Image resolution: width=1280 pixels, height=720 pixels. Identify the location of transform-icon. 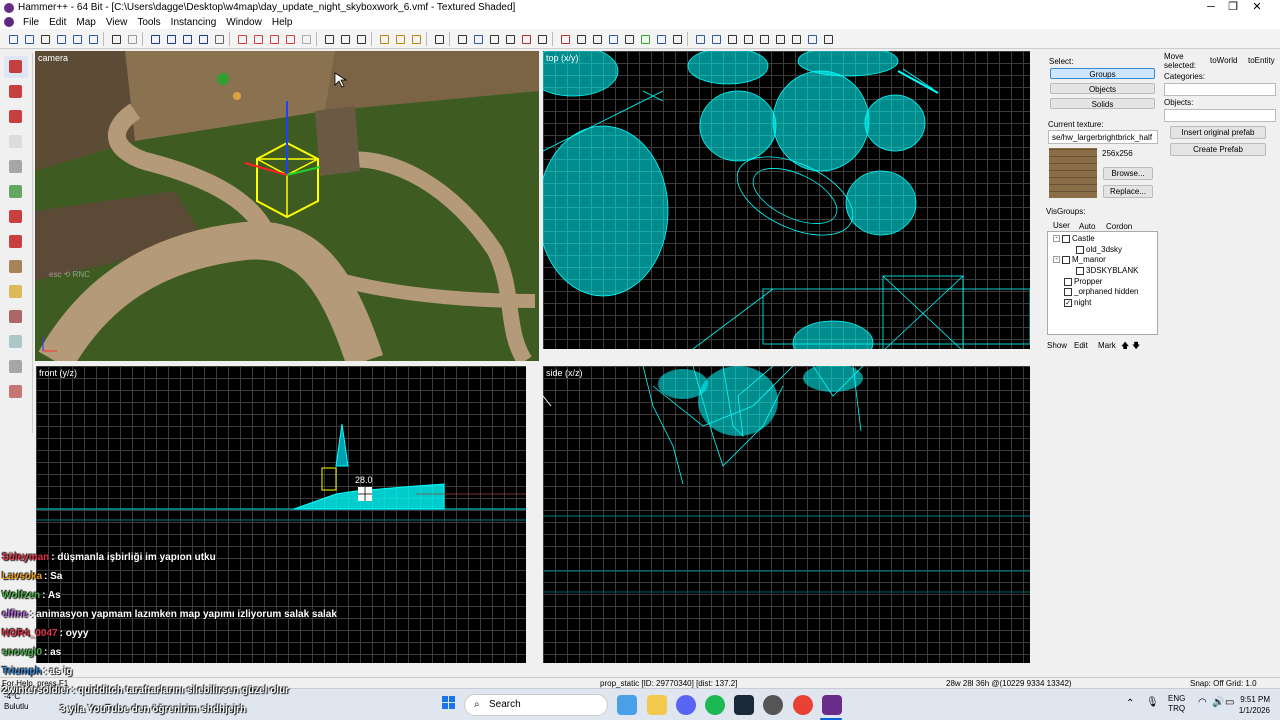
(660, 38).